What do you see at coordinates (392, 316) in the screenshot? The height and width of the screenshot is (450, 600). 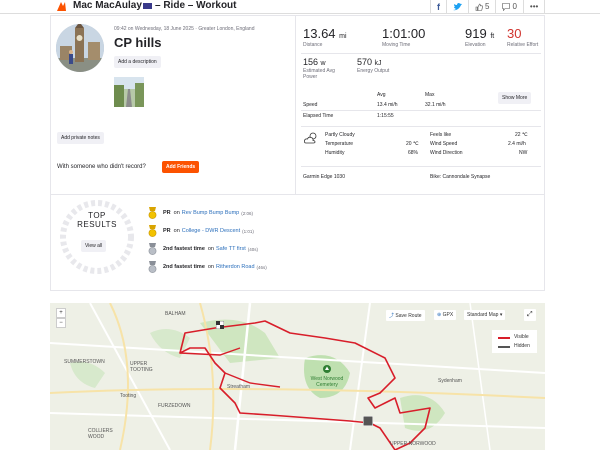 I see `route-icon: ⤴` at bounding box center [392, 316].